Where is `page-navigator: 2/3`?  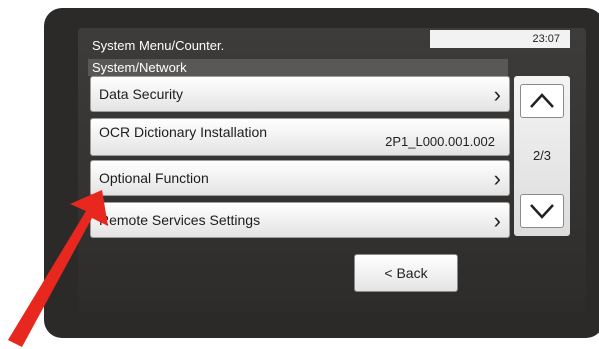 page-navigator: 2/3 is located at coordinates (542, 156).